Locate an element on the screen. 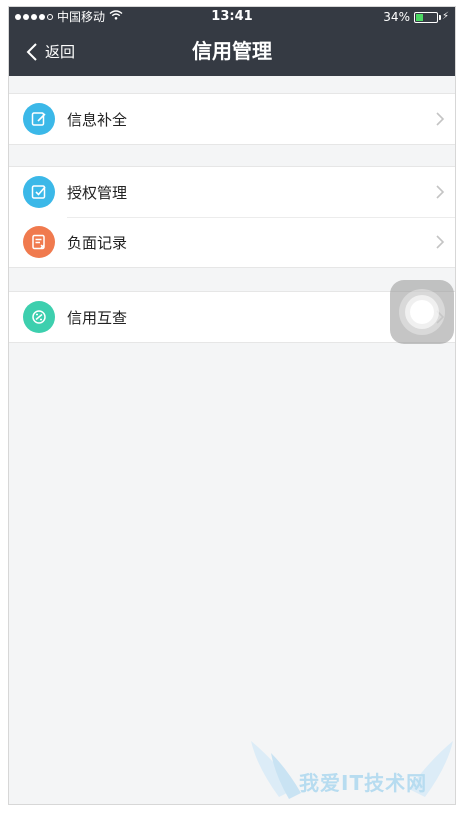  watermark-logo: 我爱IT技术网 is located at coordinates (352, 770).